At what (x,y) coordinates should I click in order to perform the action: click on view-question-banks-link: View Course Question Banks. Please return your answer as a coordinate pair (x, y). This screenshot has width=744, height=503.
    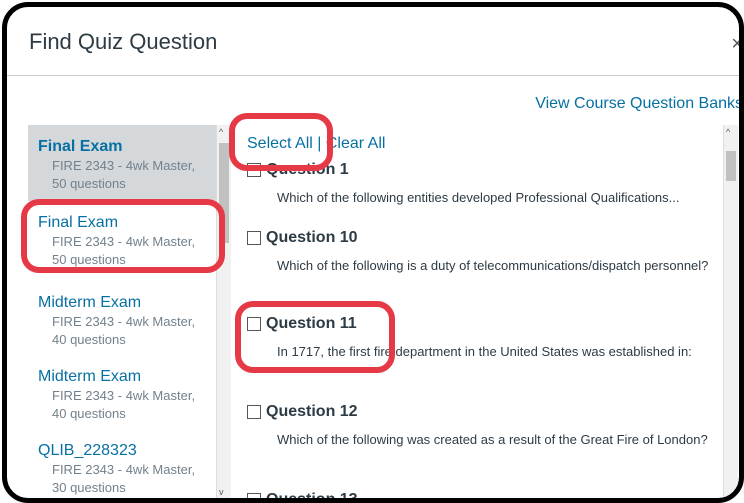
    Looking at the image, I should click on (637, 104).